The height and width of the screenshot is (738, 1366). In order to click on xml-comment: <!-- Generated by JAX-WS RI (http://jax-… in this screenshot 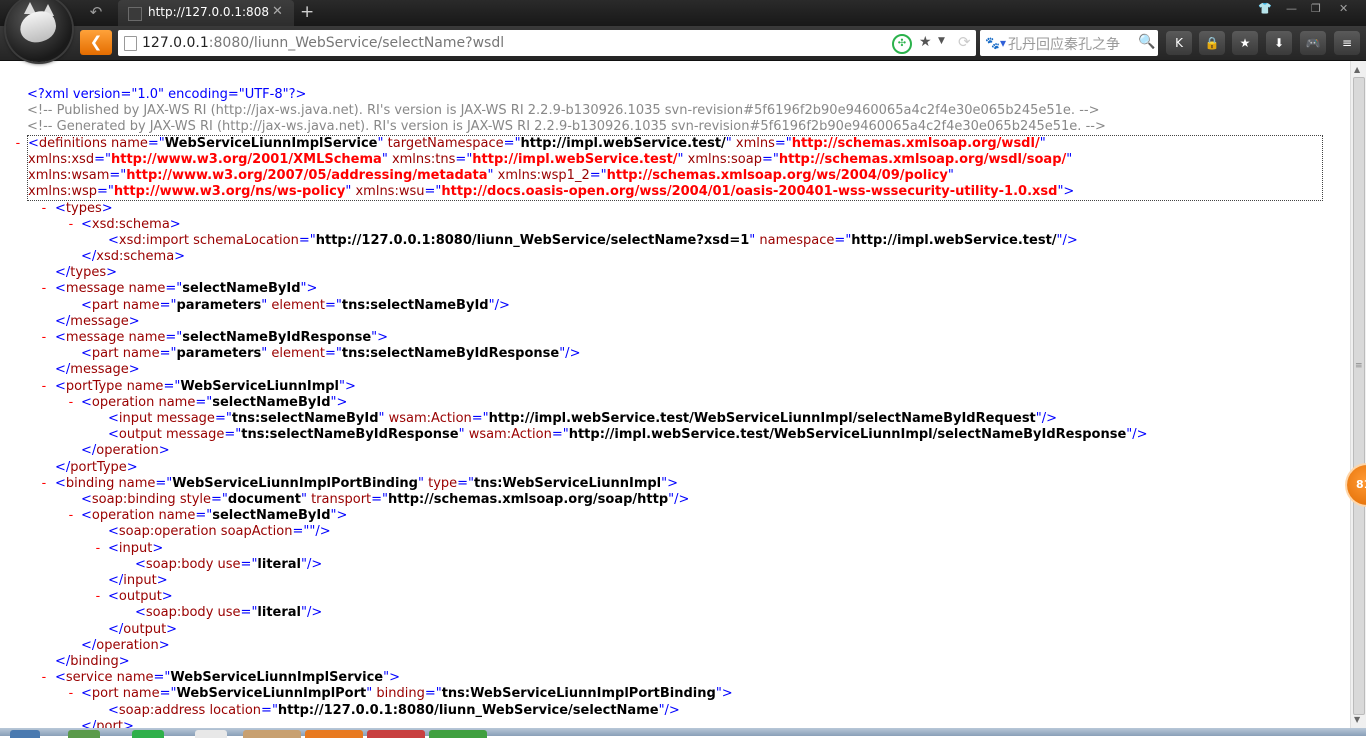, I will do `click(566, 126)`.